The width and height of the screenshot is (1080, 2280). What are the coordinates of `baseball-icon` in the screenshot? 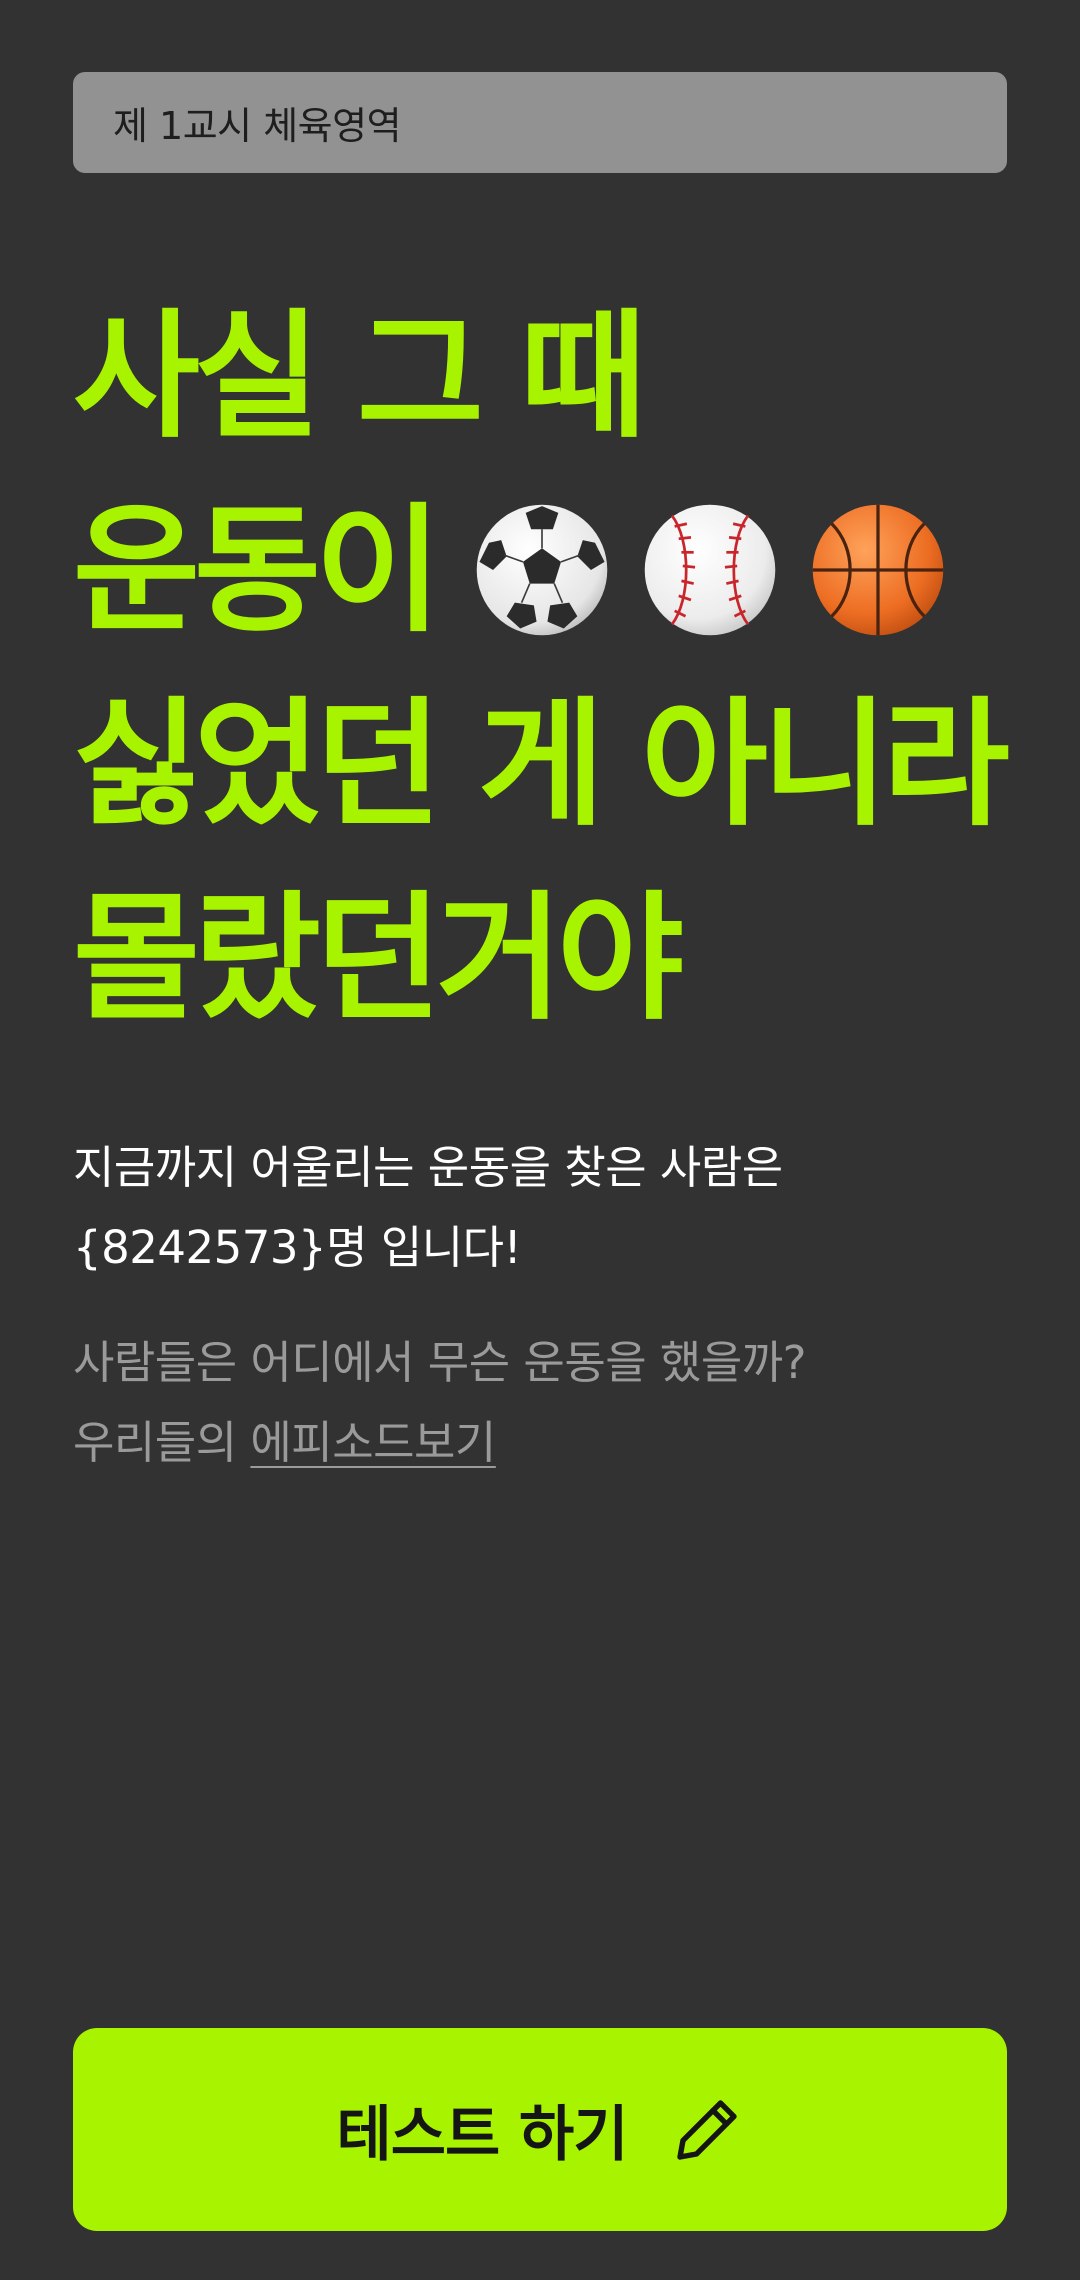 It's located at (710, 570).